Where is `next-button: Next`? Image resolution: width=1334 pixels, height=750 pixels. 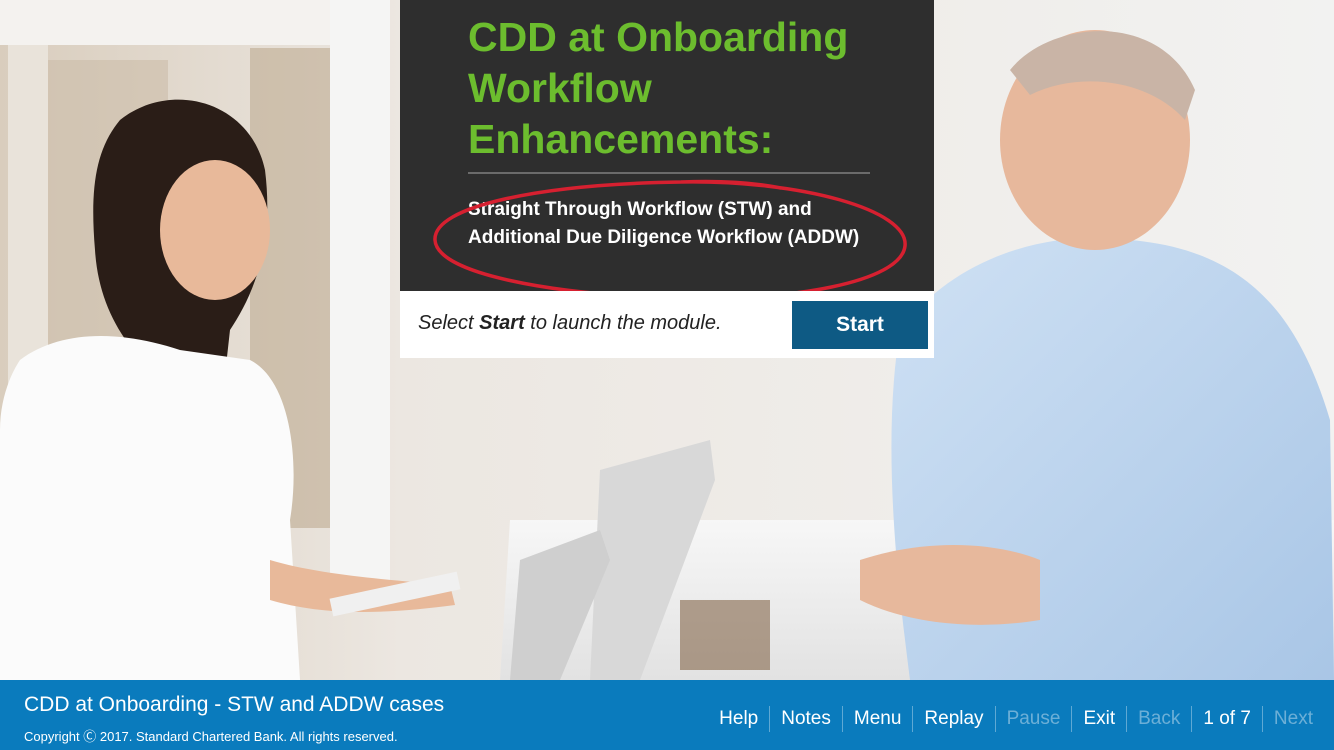 next-button: Next is located at coordinates (1293, 719).